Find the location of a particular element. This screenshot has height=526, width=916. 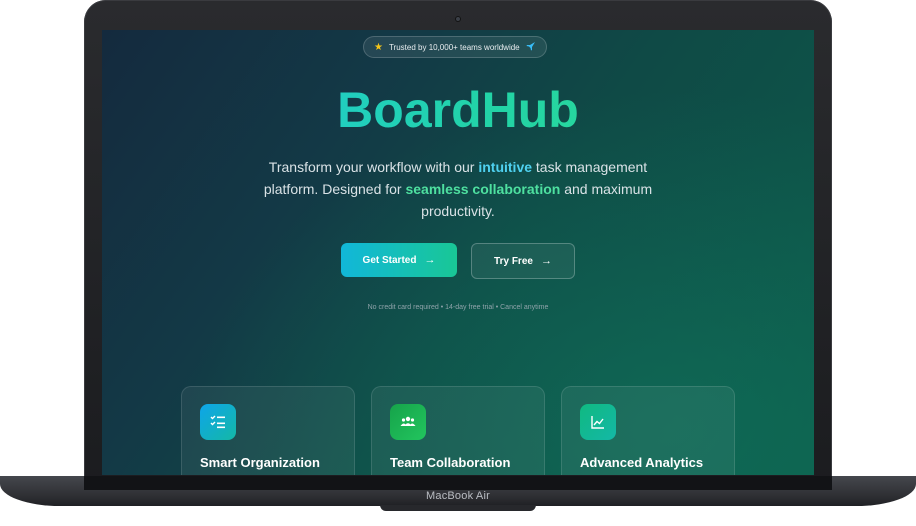

checklist-icon is located at coordinates (218, 422).